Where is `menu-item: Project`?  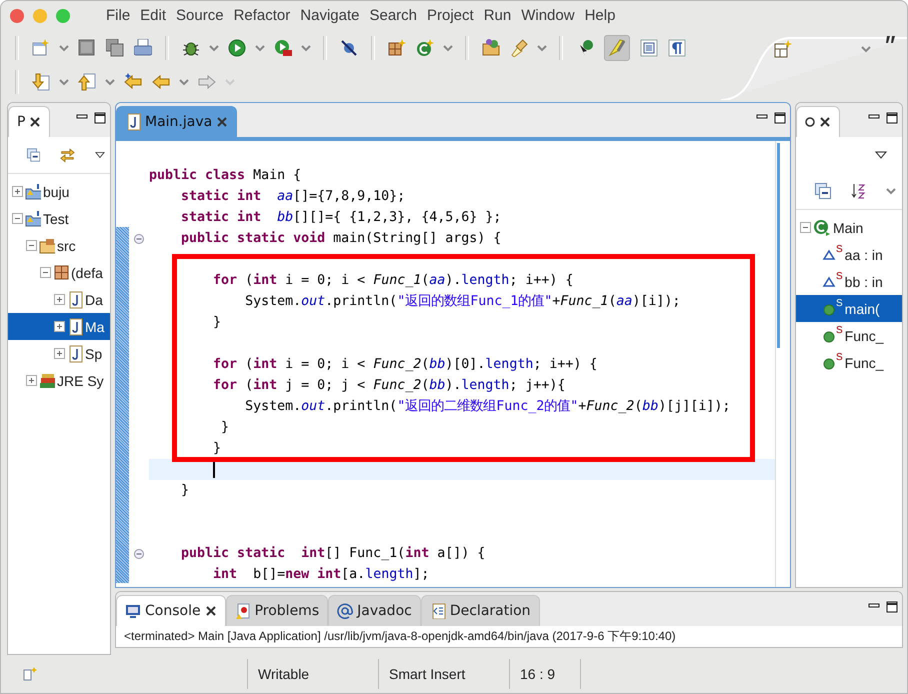
menu-item: Project is located at coordinates (450, 15).